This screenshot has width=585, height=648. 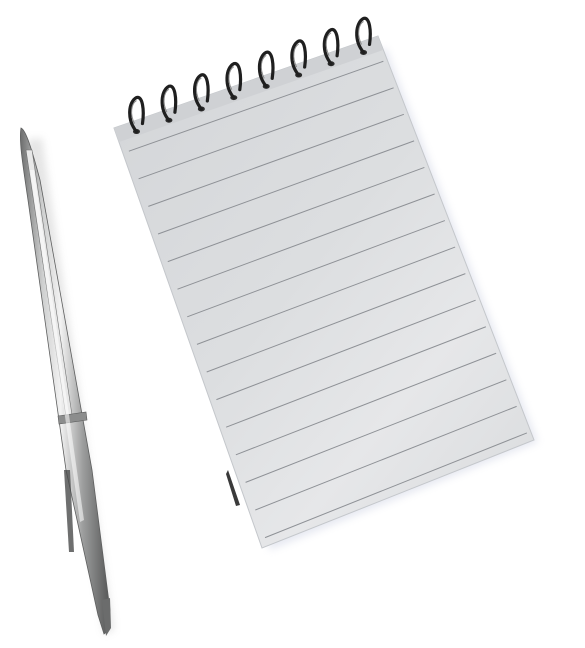 What do you see at coordinates (57, 346) in the screenshot?
I see `pen-highlight` at bounding box center [57, 346].